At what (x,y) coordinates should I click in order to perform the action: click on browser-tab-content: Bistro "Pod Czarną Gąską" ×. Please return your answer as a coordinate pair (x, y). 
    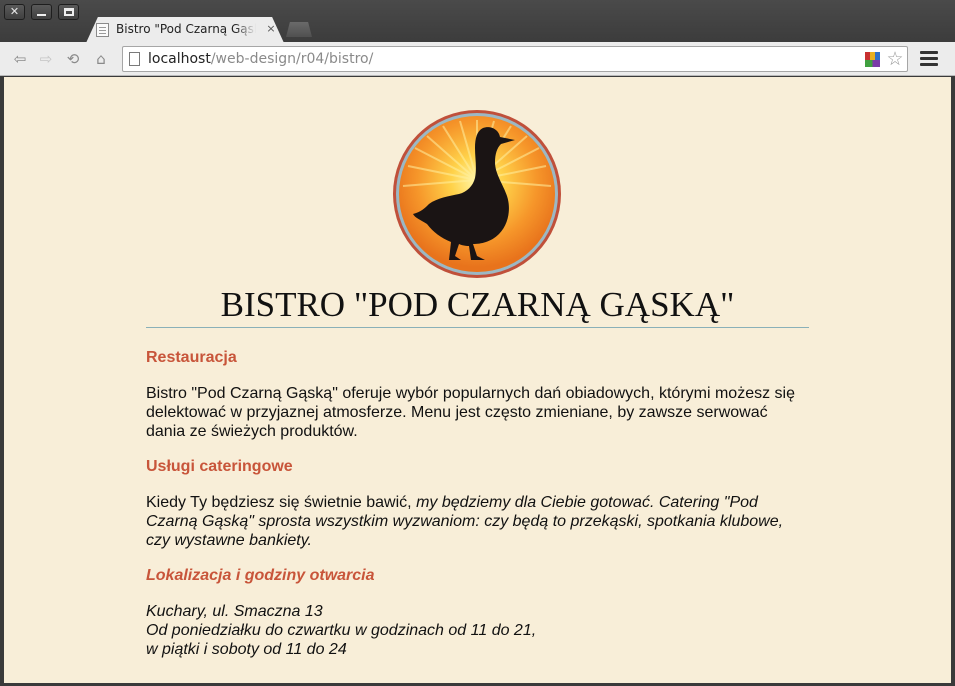
    Looking at the image, I should click on (189, 30).